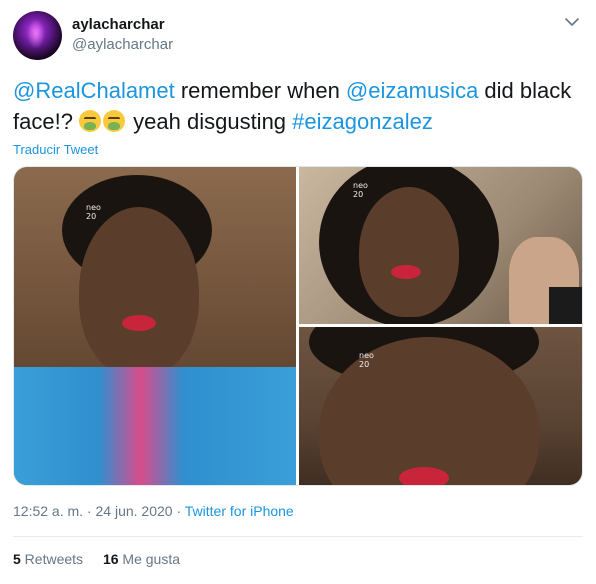  Describe the element at coordinates (118, 24) in the screenshot. I see `display-name: aylacharchar` at that location.